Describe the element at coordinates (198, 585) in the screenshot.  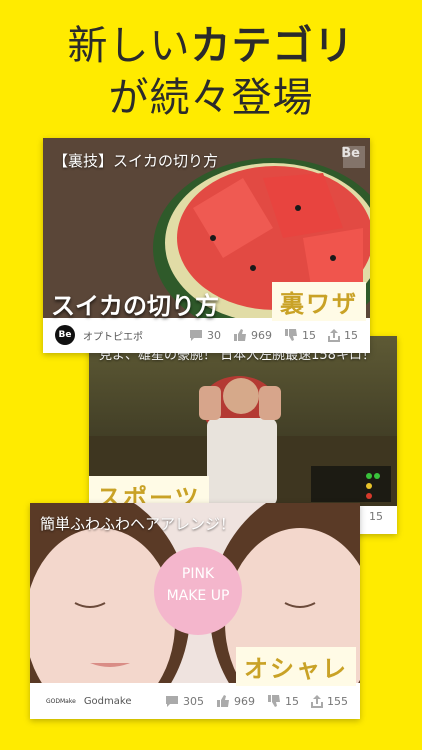
I see `pink-makeup-badge: PINK MAKE UP` at that location.